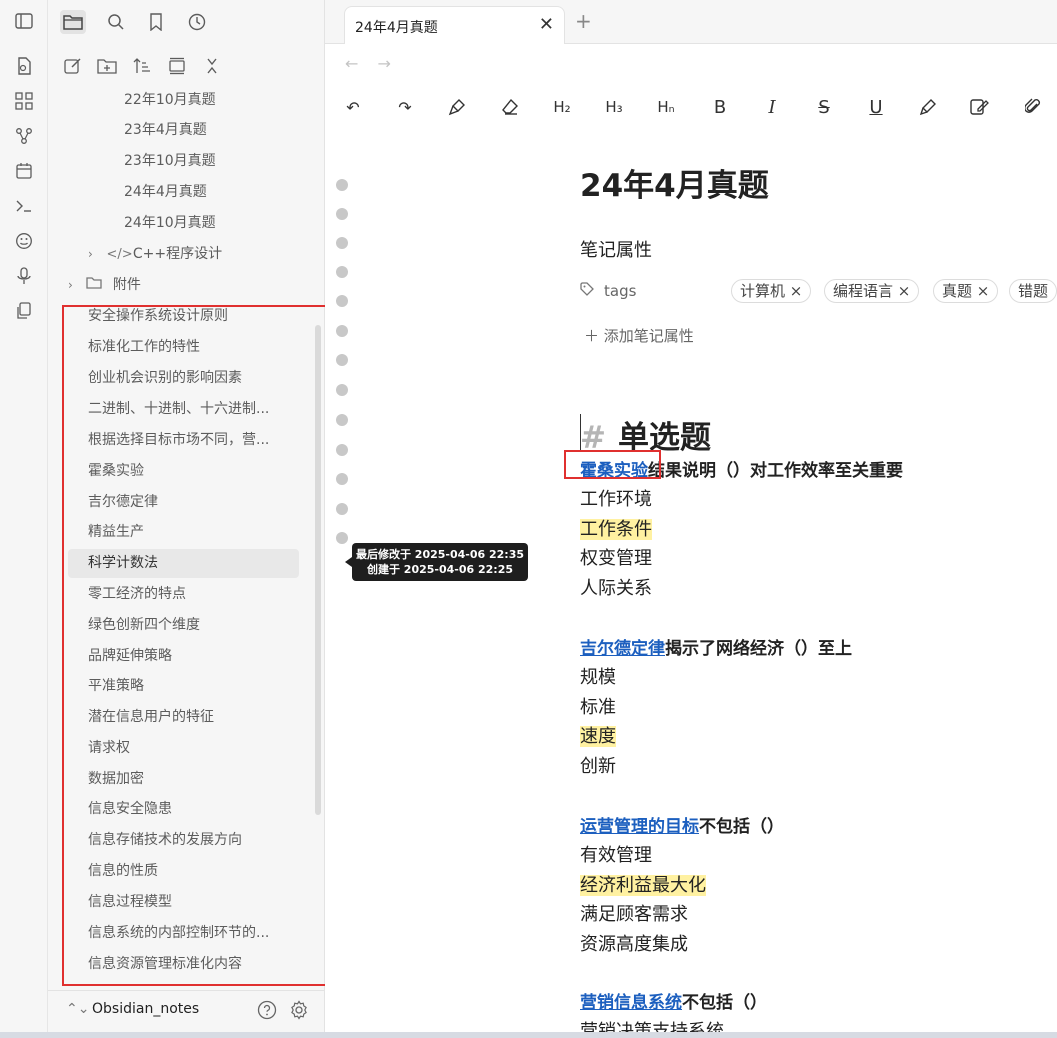 The width and height of the screenshot is (1057, 1038). What do you see at coordinates (183, 532) in the screenshot?
I see `file-list-item: 精益生产` at bounding box center [183, 532].